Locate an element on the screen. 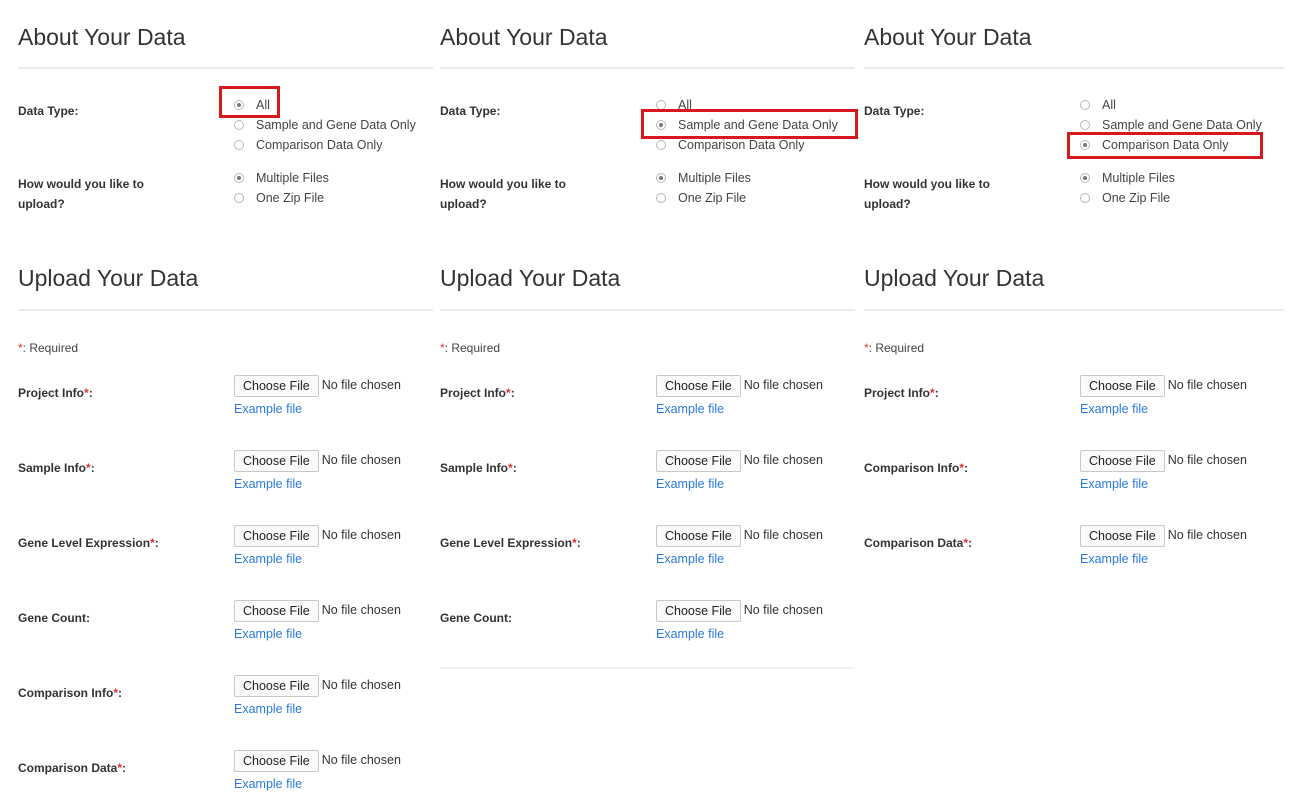 The image size is (1294, 806). selection-highlight-box is located at coordinates (1165, 145).